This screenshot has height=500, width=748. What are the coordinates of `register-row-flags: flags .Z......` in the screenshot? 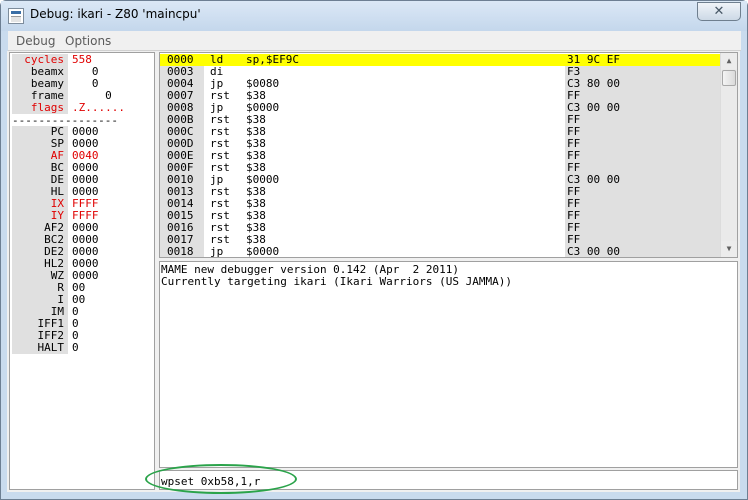 It's located at (82, 108).